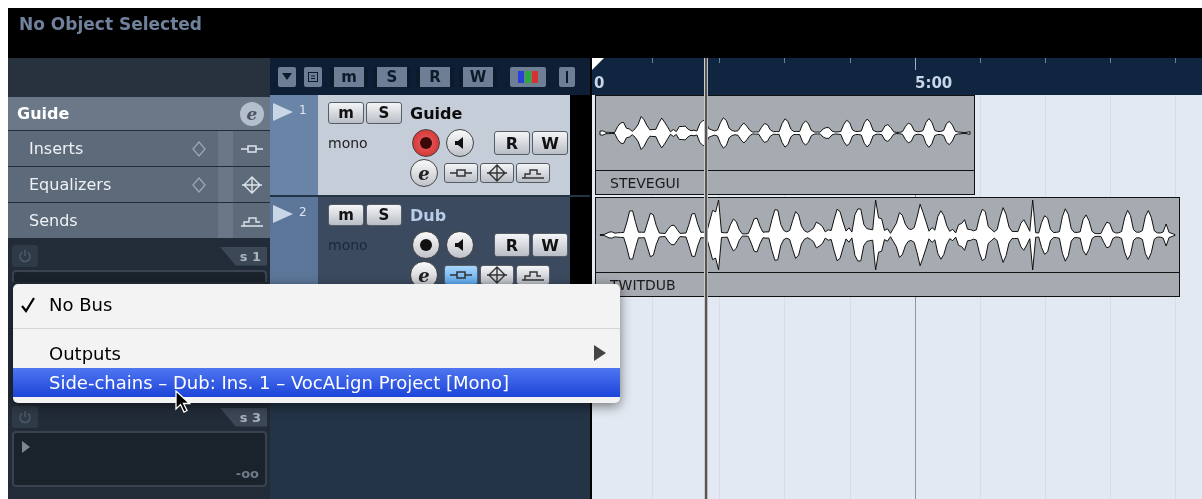 This screenshot has width=1202, height=499. What do you see at coordinates (392, 76) in the screenshot?
I see `toolbar-toggle: S` at bounding box center [392, 76].